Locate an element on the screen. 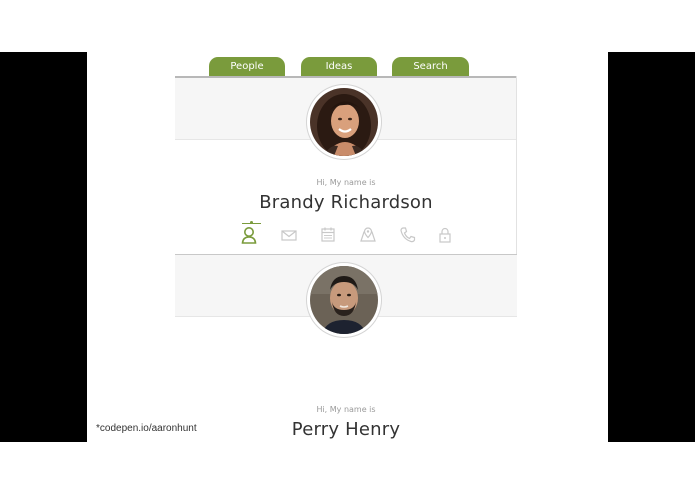 This screenshot has height=494, width=695. letterbox-right is located at coordinates (651, 247).